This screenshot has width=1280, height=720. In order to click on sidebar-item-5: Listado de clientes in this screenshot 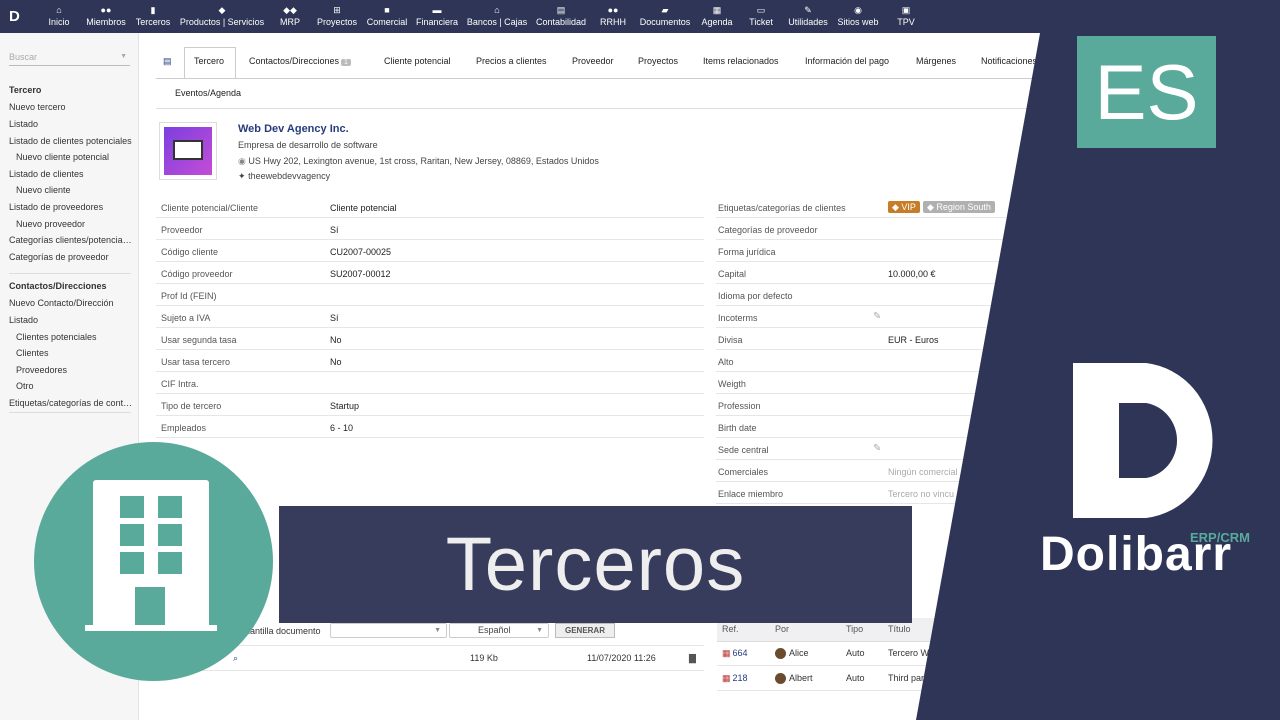, I will do `click(71, 174)`.